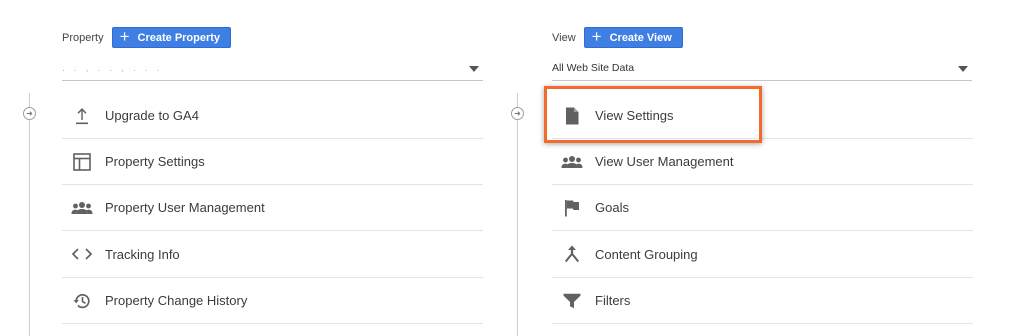  Describe the element at coordinates (653, 114) in the screenshot. I see `view-settings-highlight` at that location.